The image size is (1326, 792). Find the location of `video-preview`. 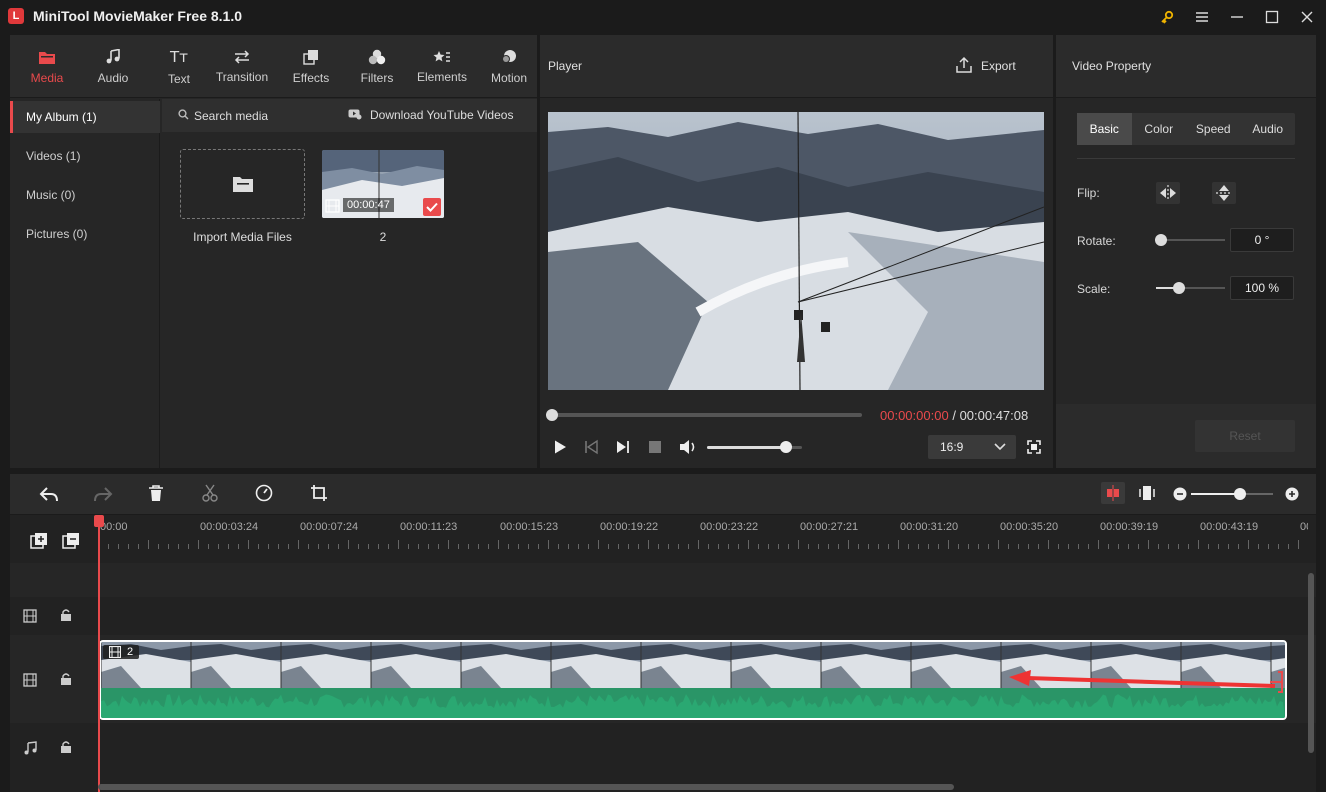

video-preview is located at coordinates (796, 251).